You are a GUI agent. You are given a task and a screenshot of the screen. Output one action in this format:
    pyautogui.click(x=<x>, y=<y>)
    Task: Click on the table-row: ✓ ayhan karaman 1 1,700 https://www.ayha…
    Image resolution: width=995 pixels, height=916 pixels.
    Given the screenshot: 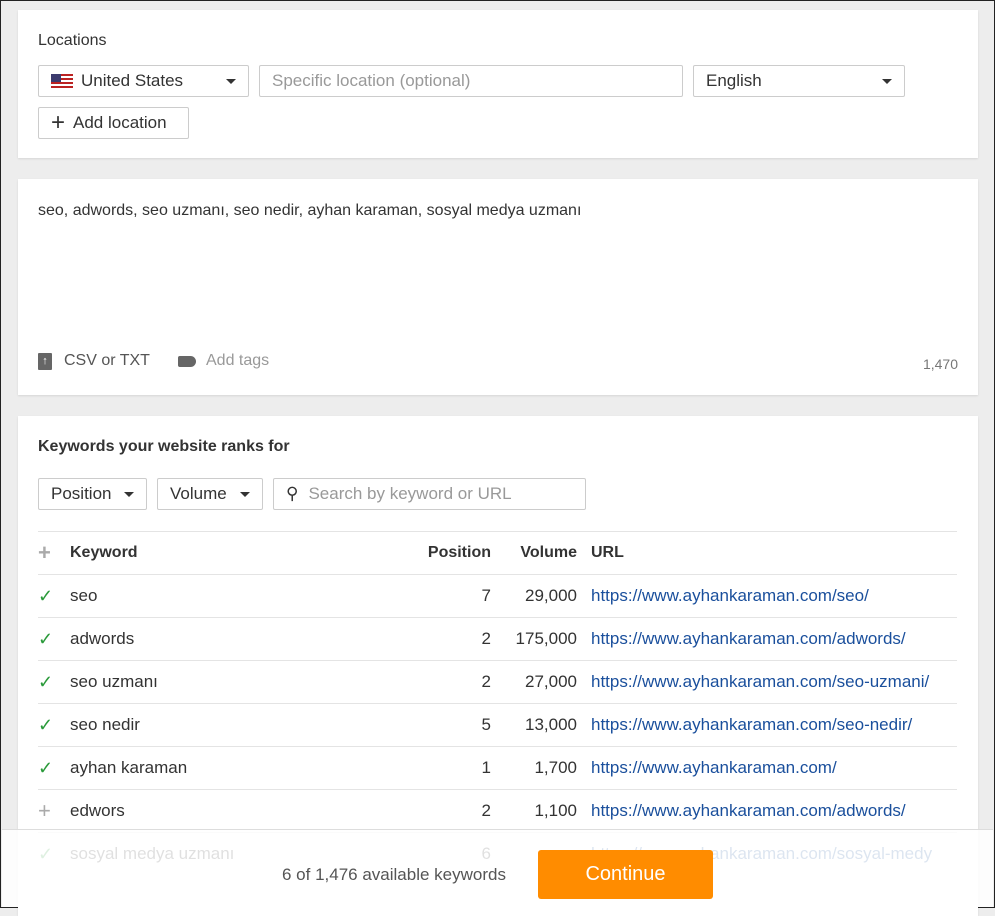 What is the action you would take?
    pyautogui.click(x=497, y=768)
    